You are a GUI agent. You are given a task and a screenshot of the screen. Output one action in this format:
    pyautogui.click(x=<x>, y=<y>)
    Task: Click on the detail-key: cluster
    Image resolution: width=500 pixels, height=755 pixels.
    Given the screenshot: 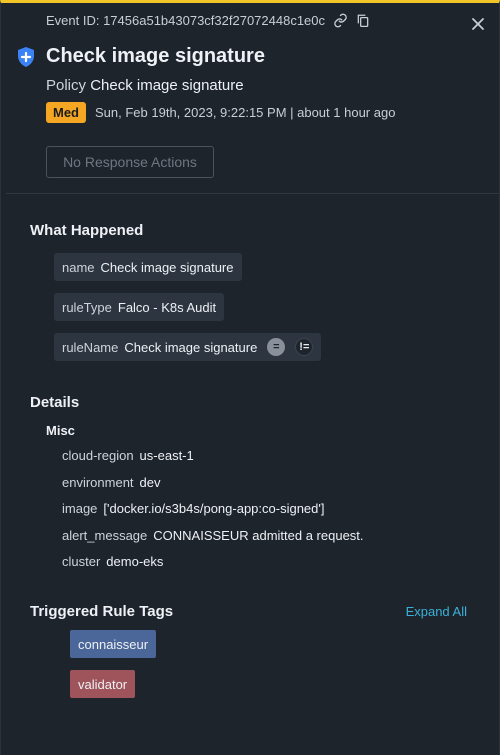 What is the action you would take?
    pyautogui.click(x=81, y=561)
    